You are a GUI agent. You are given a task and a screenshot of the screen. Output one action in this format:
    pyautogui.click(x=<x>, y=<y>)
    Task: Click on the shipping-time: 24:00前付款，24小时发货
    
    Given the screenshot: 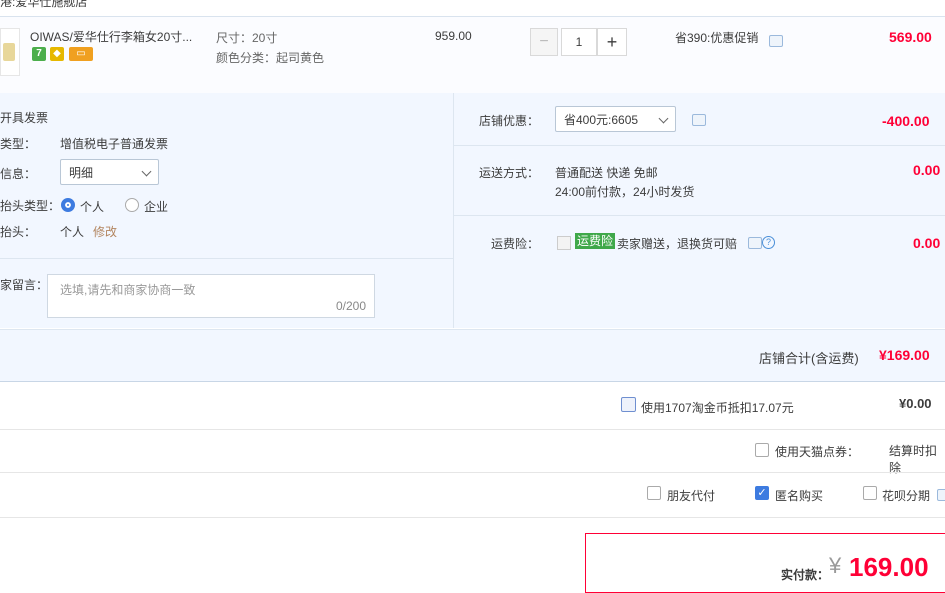 What is the action you would take?
    pyautogui.click(x=625, y=192)
    